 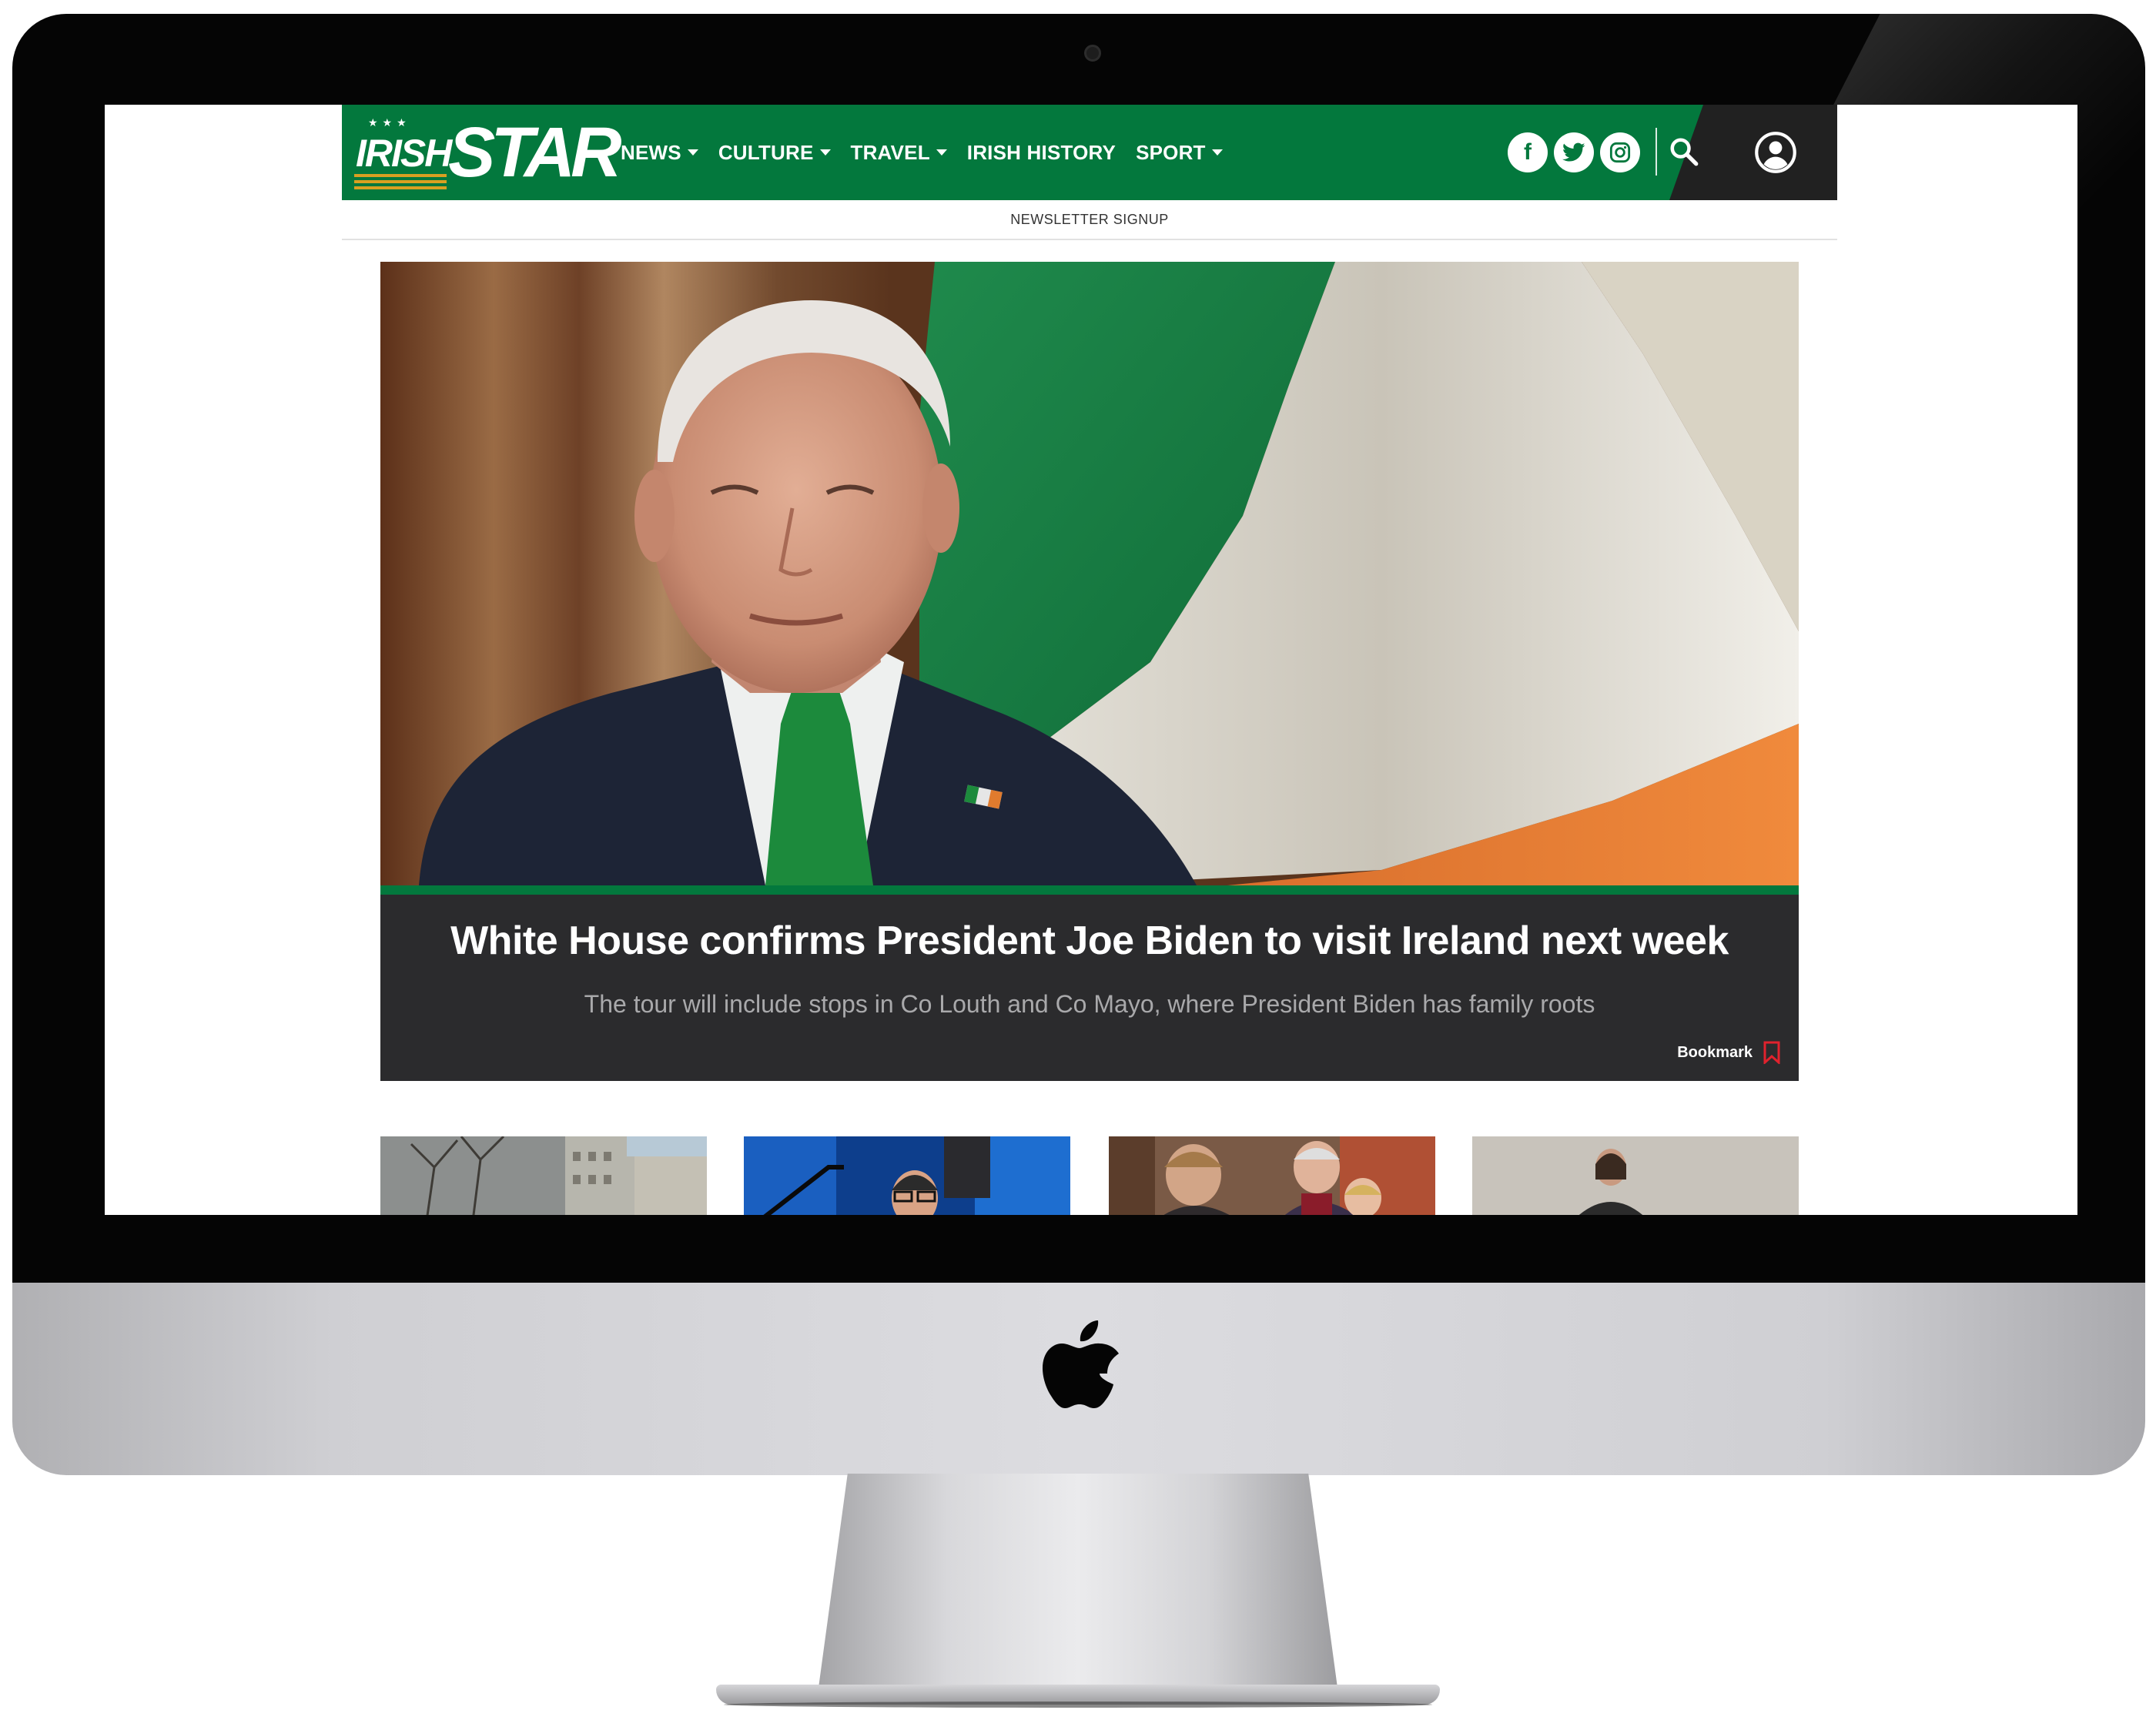 I want to click on nav-label: SPORT, so click(x=1171, y=152).